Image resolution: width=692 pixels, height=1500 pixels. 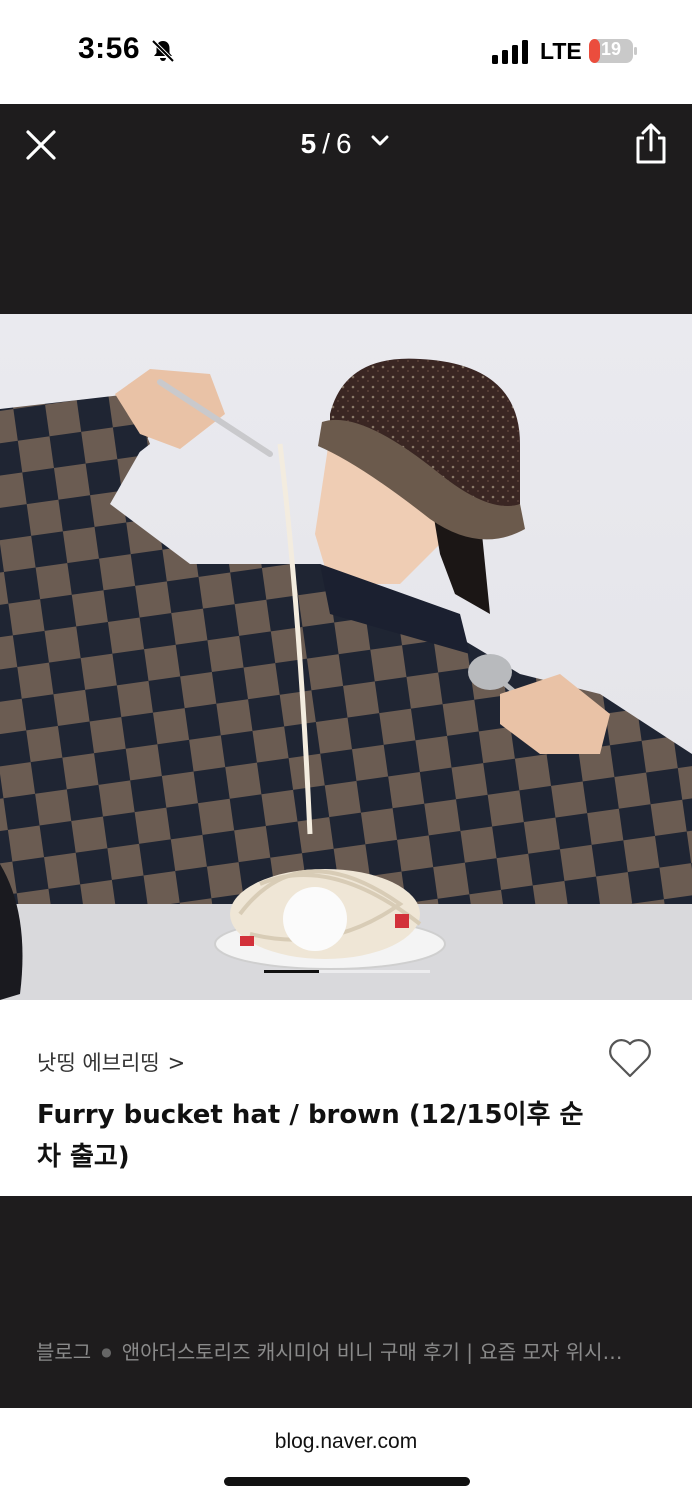 I want to click on browser-bar, so click(x=346, y=1454).